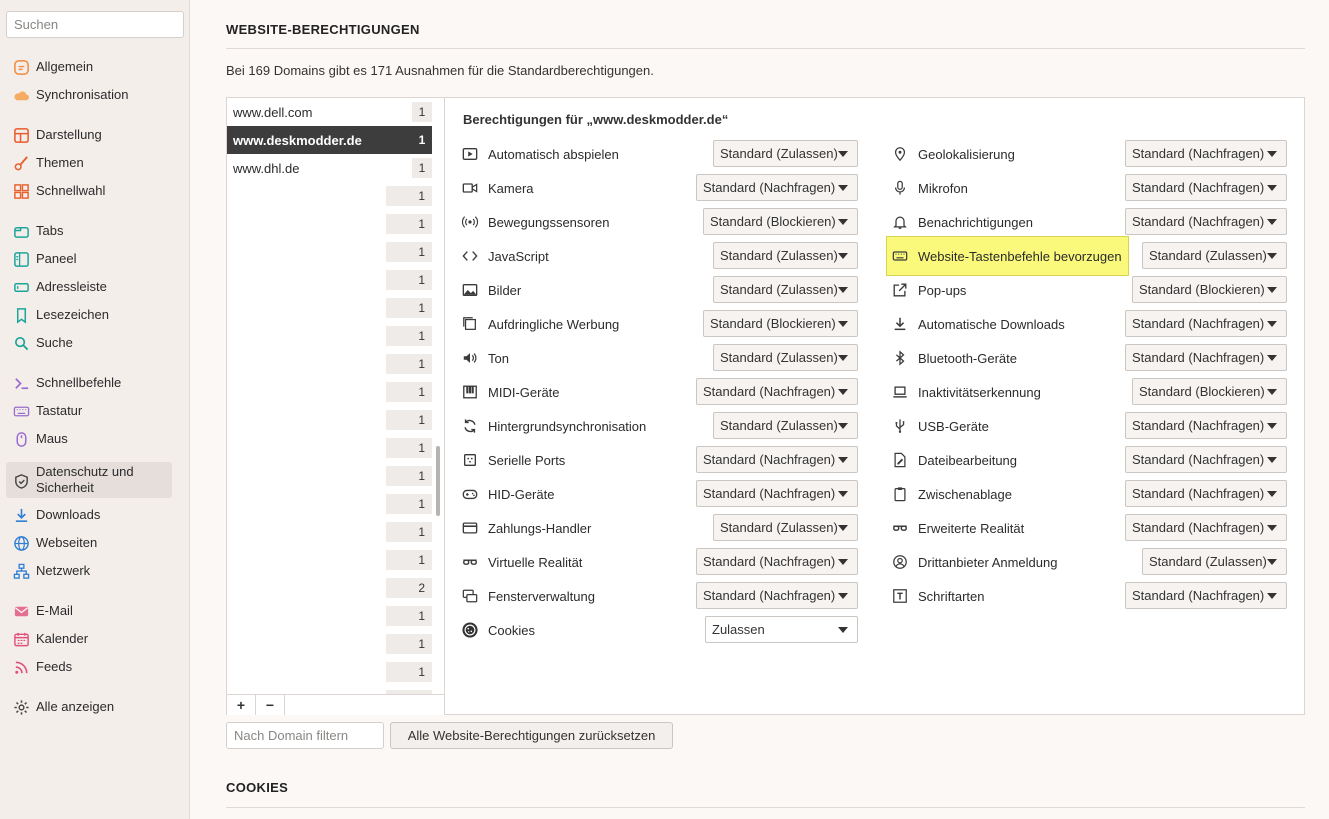 Image resolution: width=1329 pixels, height=819 pixels. I want to click on permission-select-fensterverwaltung: Standard (Nachfragen), so click(777, 595).